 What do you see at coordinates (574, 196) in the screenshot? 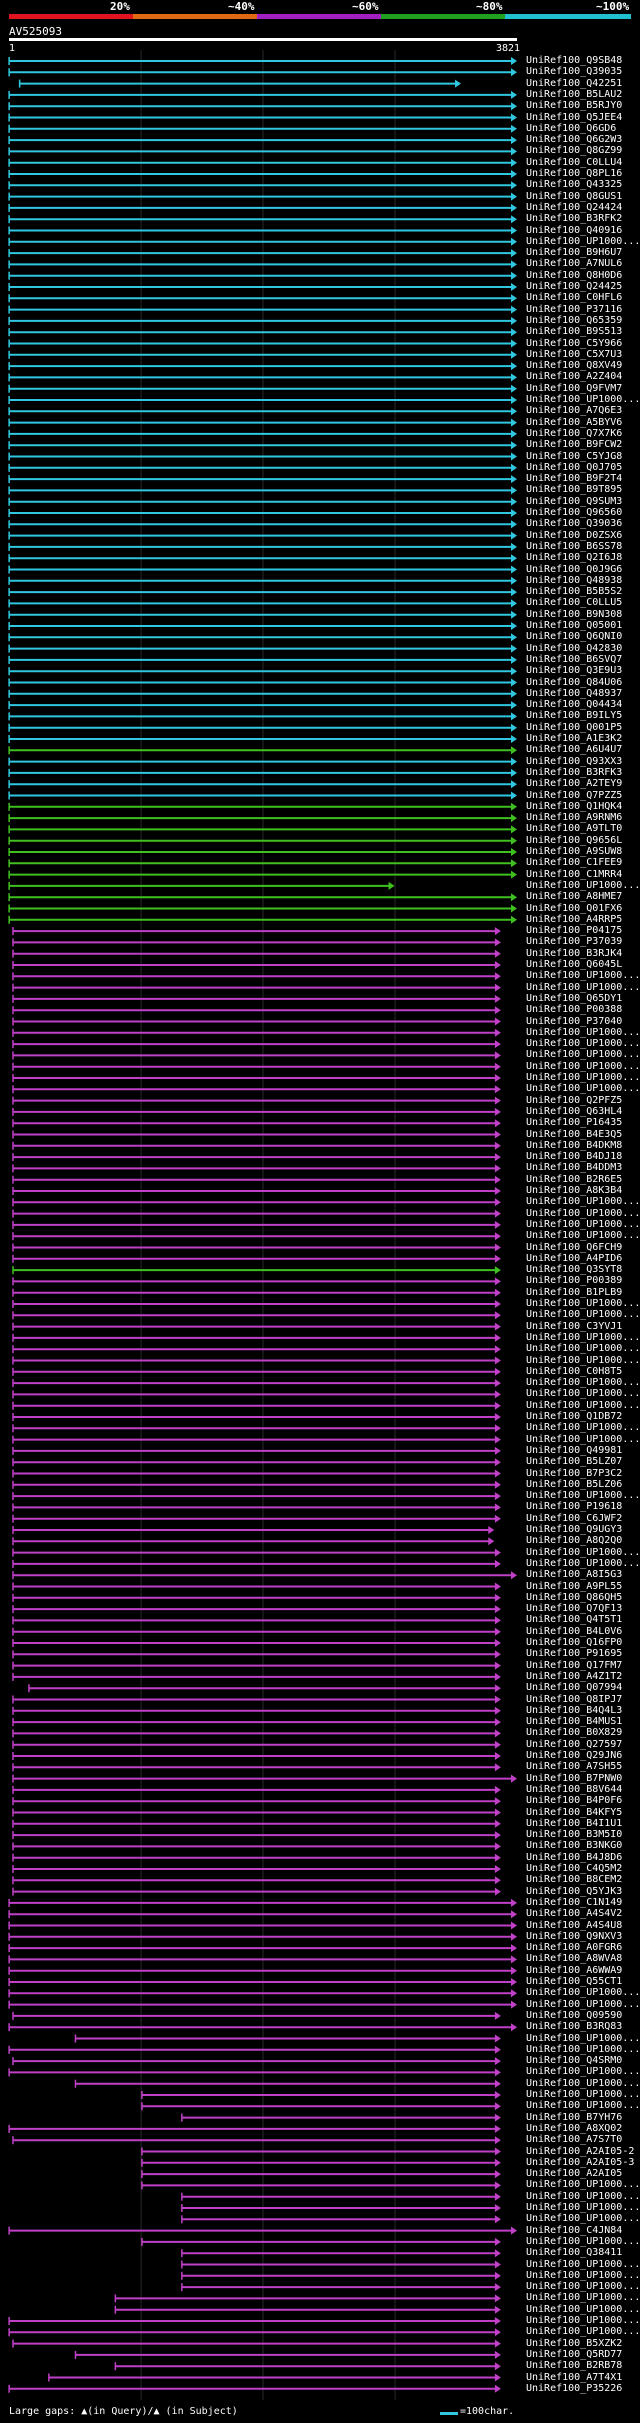
I see `hit-label: UniRef100_Q8GUS1` at bounding box center [574, 196].